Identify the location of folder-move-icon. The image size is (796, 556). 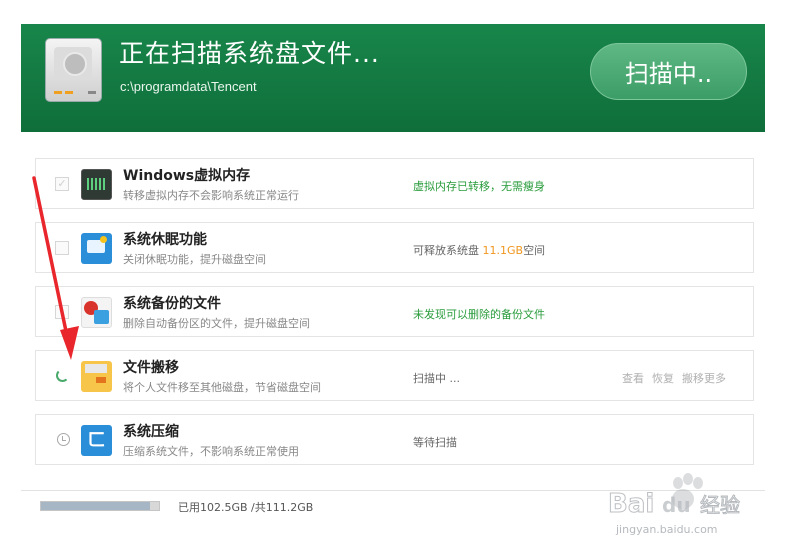
(96, 376).